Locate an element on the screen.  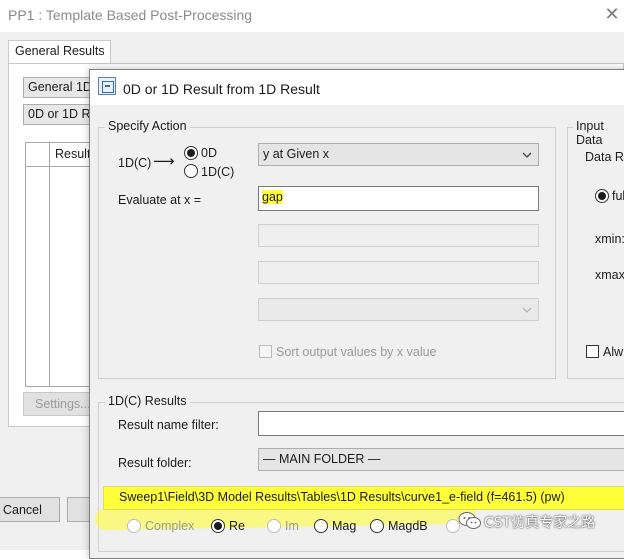
radio-1dc-label: 1D(C) is located at coordinates (218, 172).